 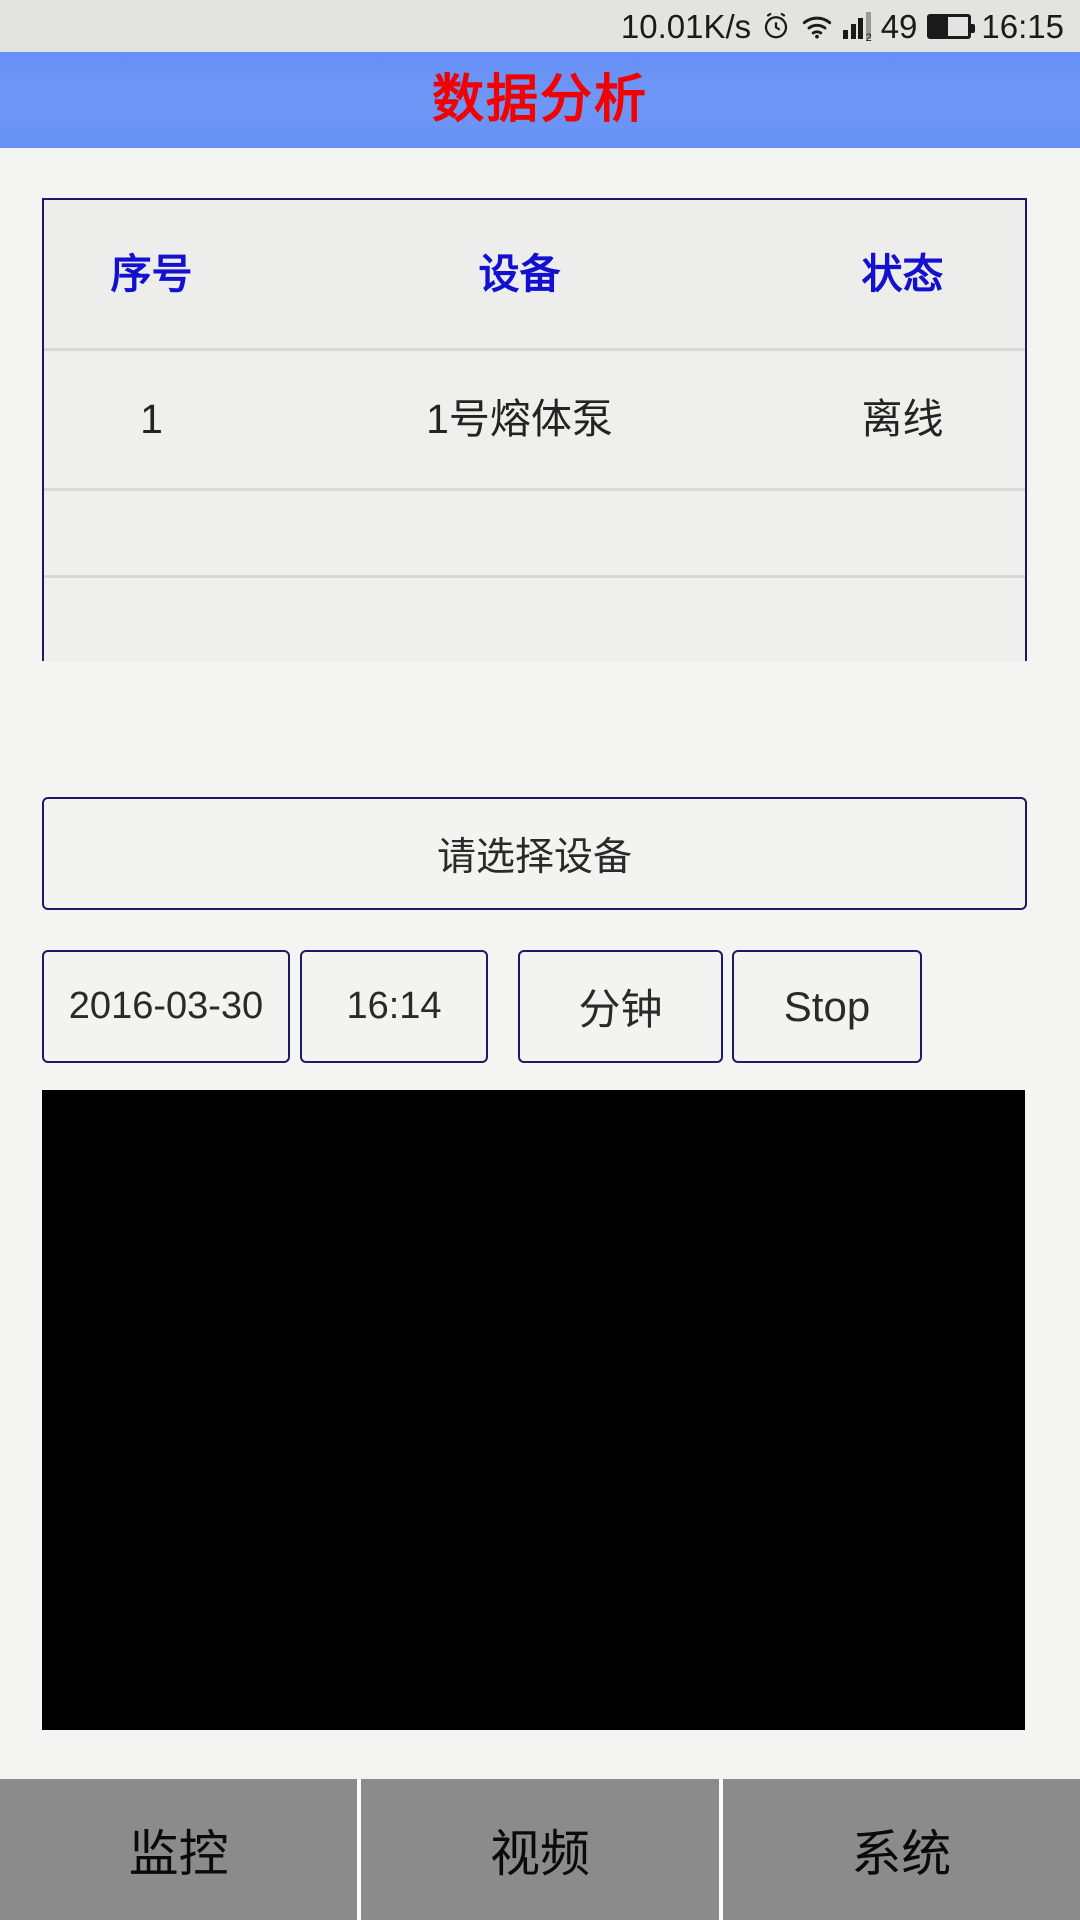 I want to click on bottom-navigation: 监控 视频 系统, so click(x=540, y=1849).